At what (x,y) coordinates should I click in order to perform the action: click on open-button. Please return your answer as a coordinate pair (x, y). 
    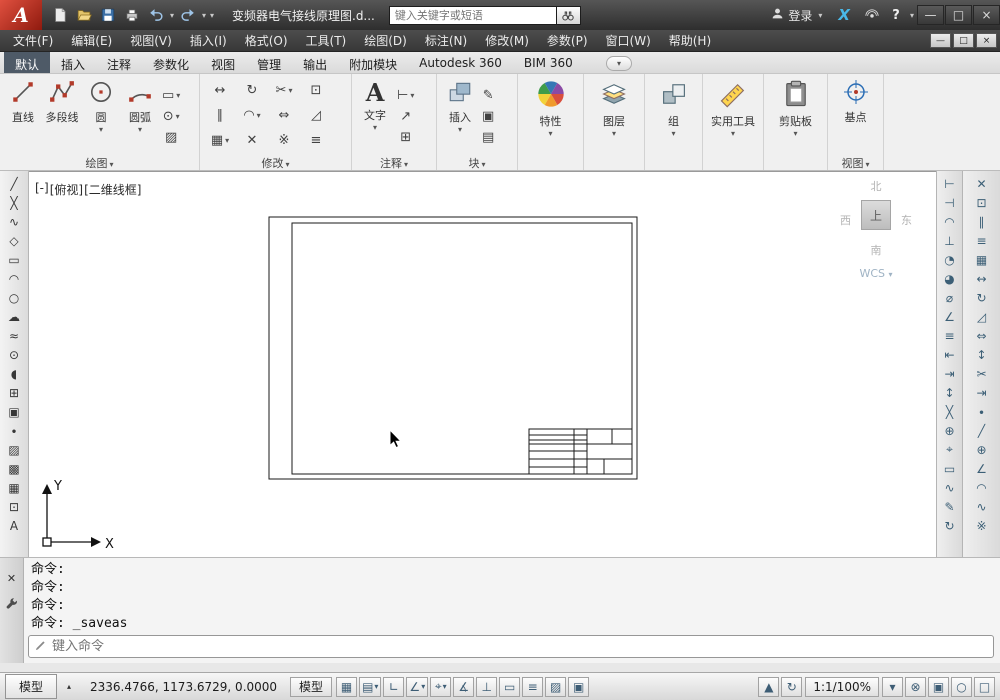
    Looking at the image, I should click on (84, 15).